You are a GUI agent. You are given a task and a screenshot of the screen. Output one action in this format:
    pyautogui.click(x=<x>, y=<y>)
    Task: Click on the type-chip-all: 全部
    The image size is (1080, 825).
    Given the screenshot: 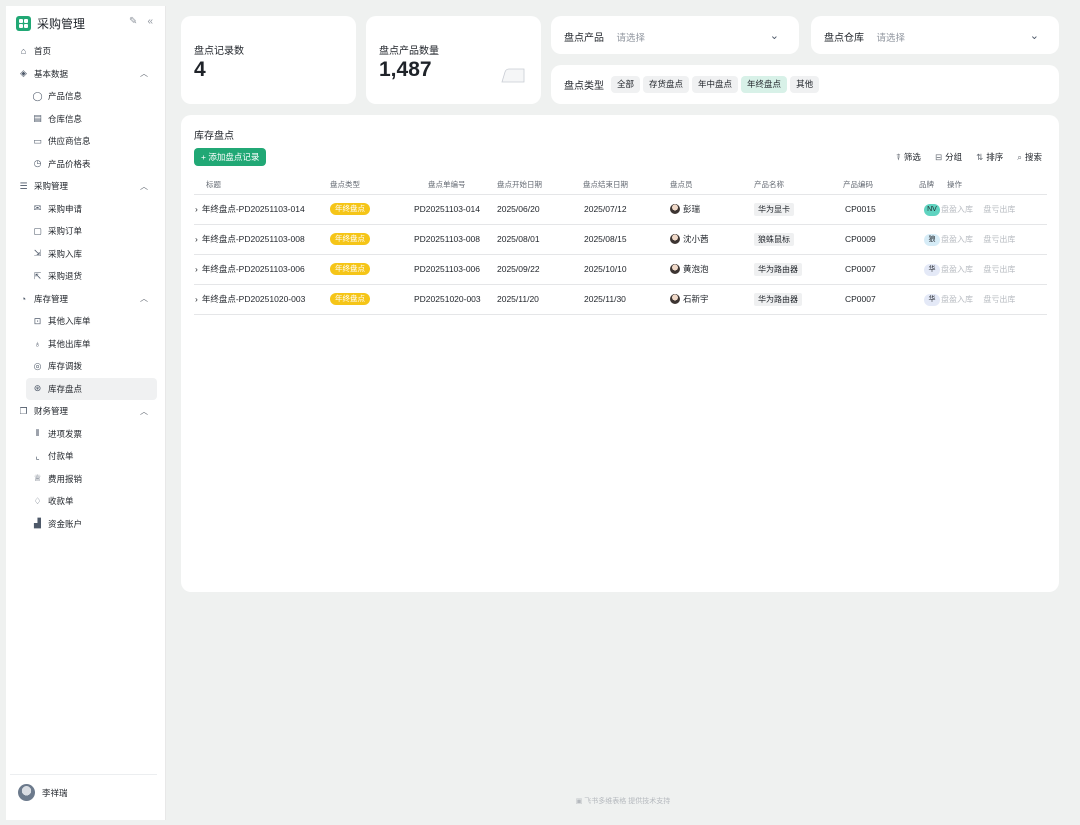 What is the action you would take?
    pyautogui.click(x=626, y=84)
    